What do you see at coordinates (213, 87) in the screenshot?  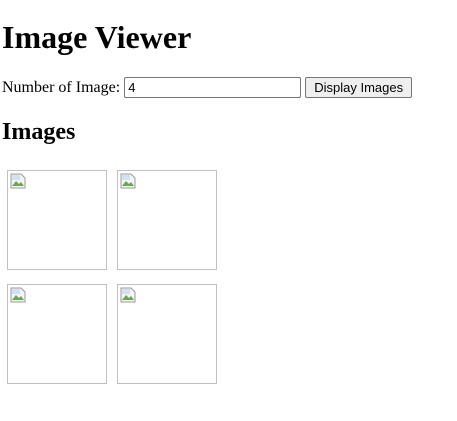 I see `image-count-input` at bounding box center [213, 87].